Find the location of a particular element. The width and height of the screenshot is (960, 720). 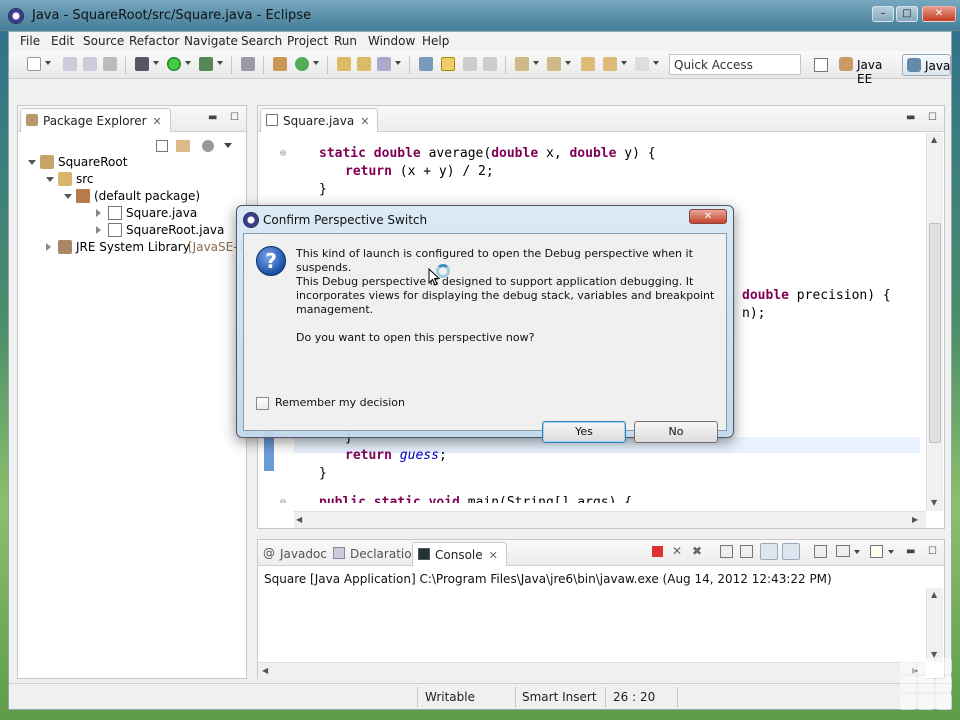

show-on-stdout-icon is located at coordinates (769, 551).